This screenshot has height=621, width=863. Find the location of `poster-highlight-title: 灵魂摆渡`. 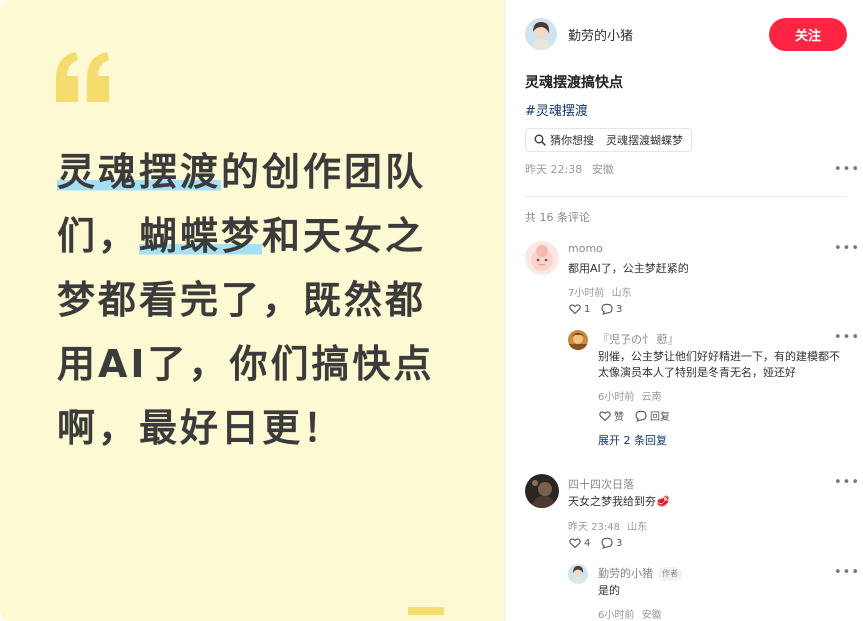

poster-highlight-title: 灵魂摆渡 is located at coordinates (139, 172).